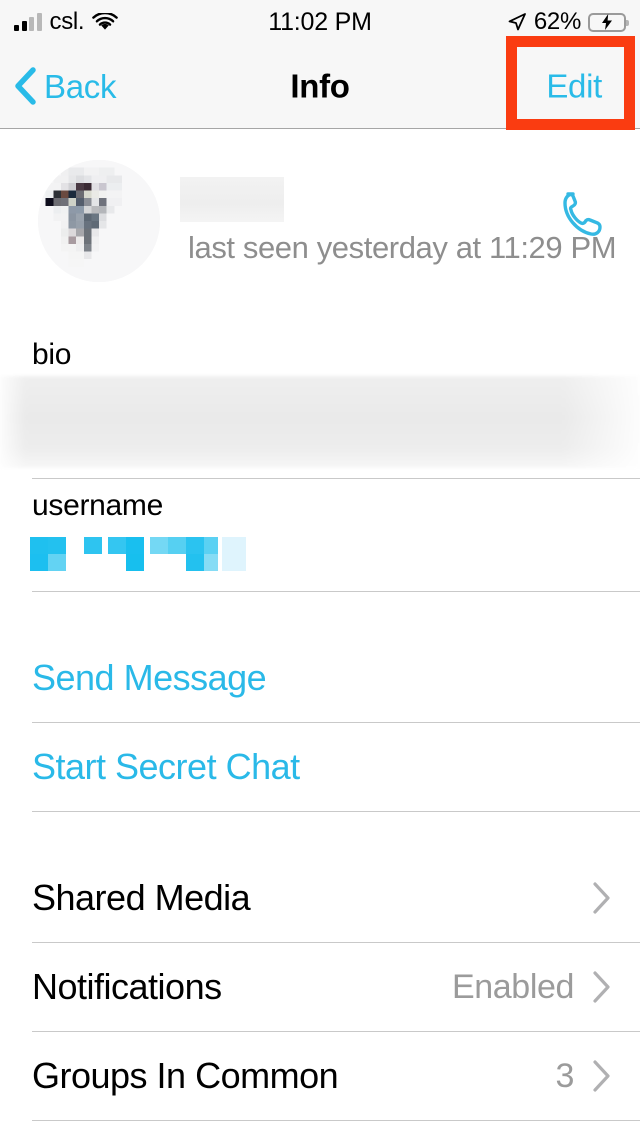 The width and height of the screenshot is (640, 1136). Describe the element at coordinates (127, 986) in the screenshot. I see `notifications-label: Notifications` at that location.